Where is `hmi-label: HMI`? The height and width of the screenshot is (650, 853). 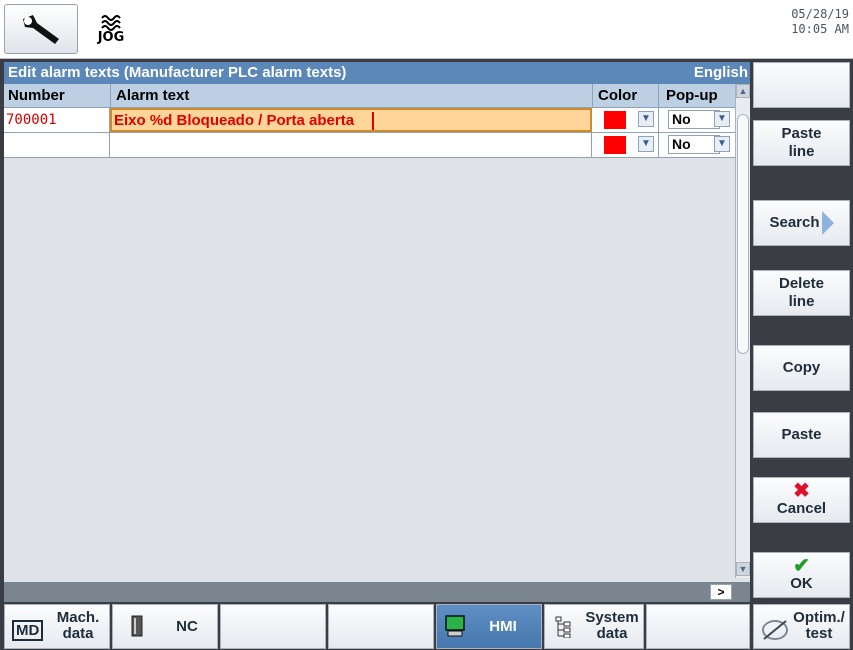 hmi-label: HMI is located at coordinates (503, 626).